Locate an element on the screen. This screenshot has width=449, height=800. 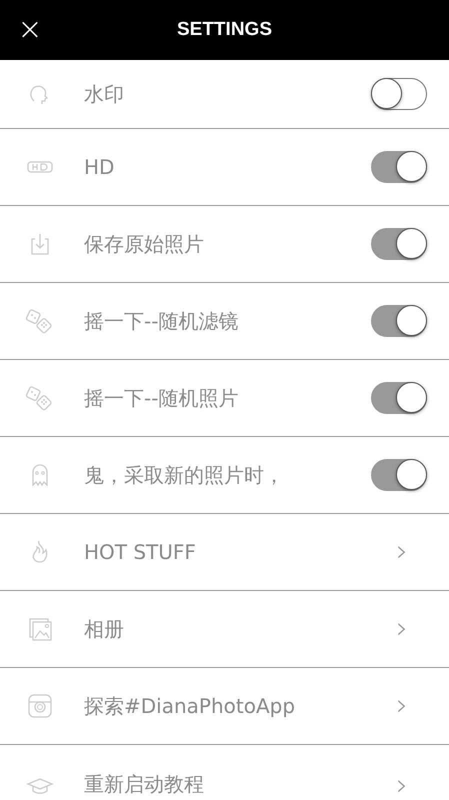
close-button: × is located at coordinates (30, 30).